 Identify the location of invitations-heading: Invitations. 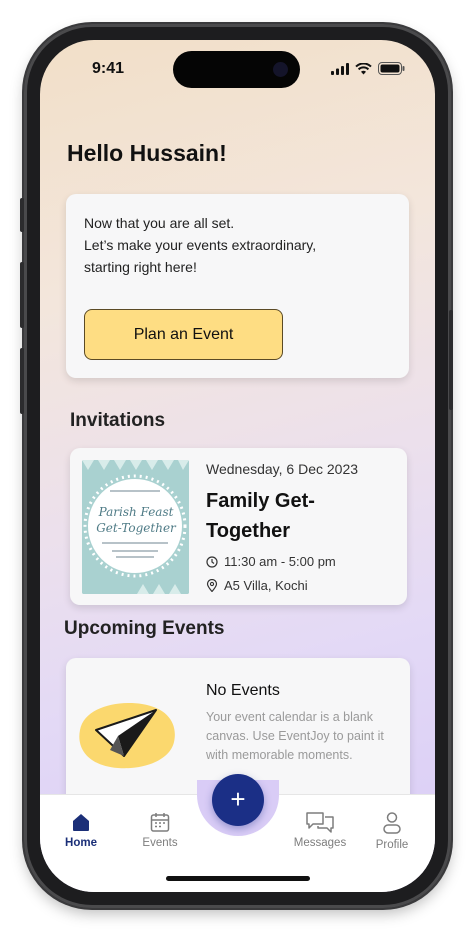
(118, 420).